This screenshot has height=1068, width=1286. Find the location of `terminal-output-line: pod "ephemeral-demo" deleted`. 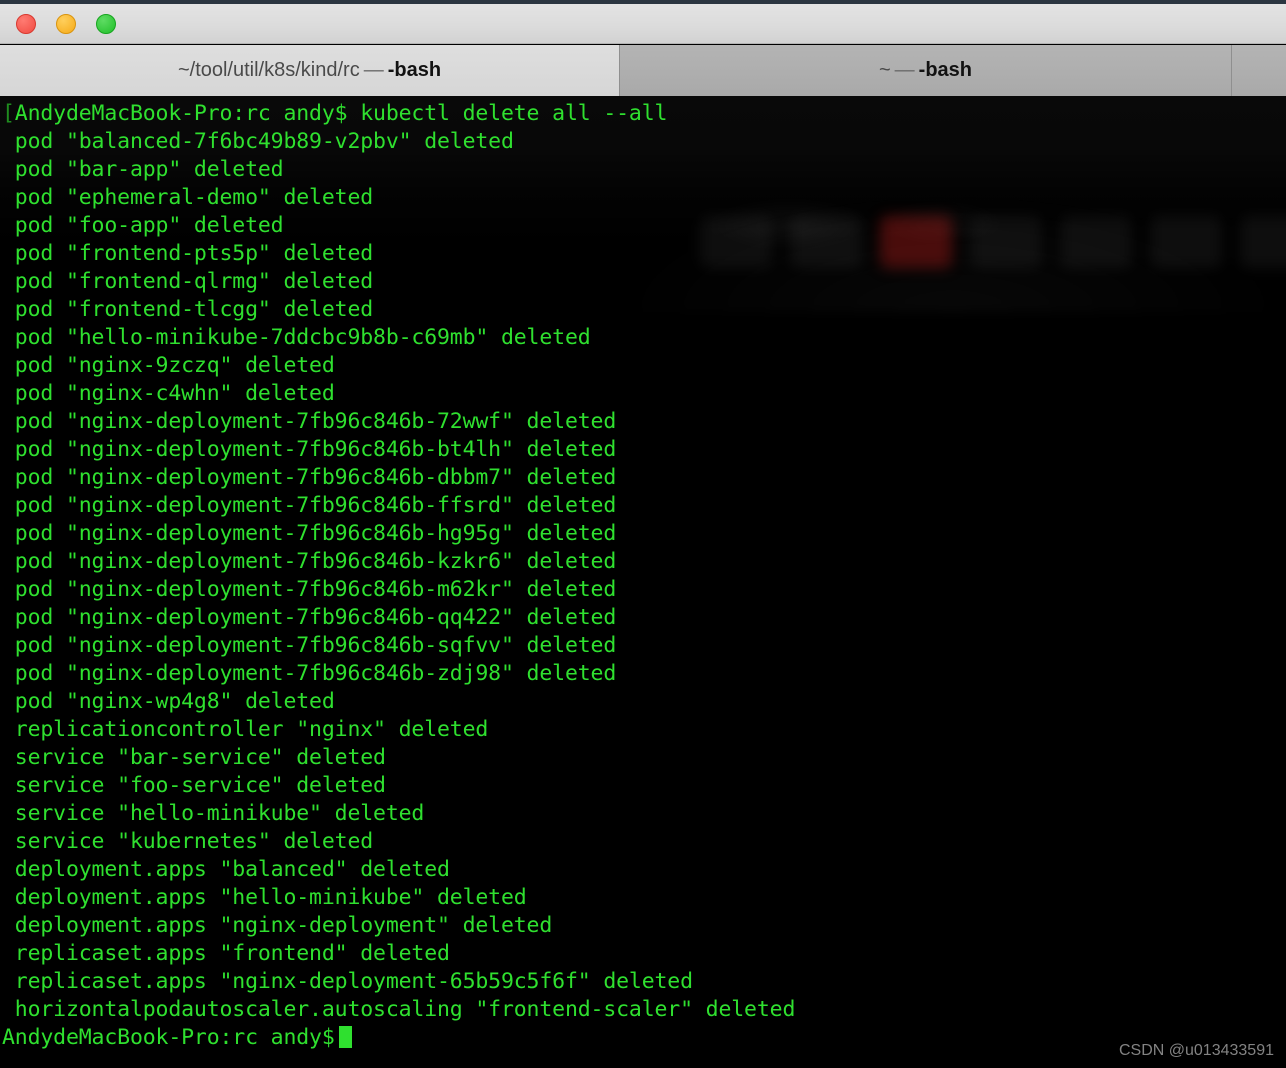

terminal-output-line: pod "ephemeral-demo" deleted is located at coordinates (188, 197).